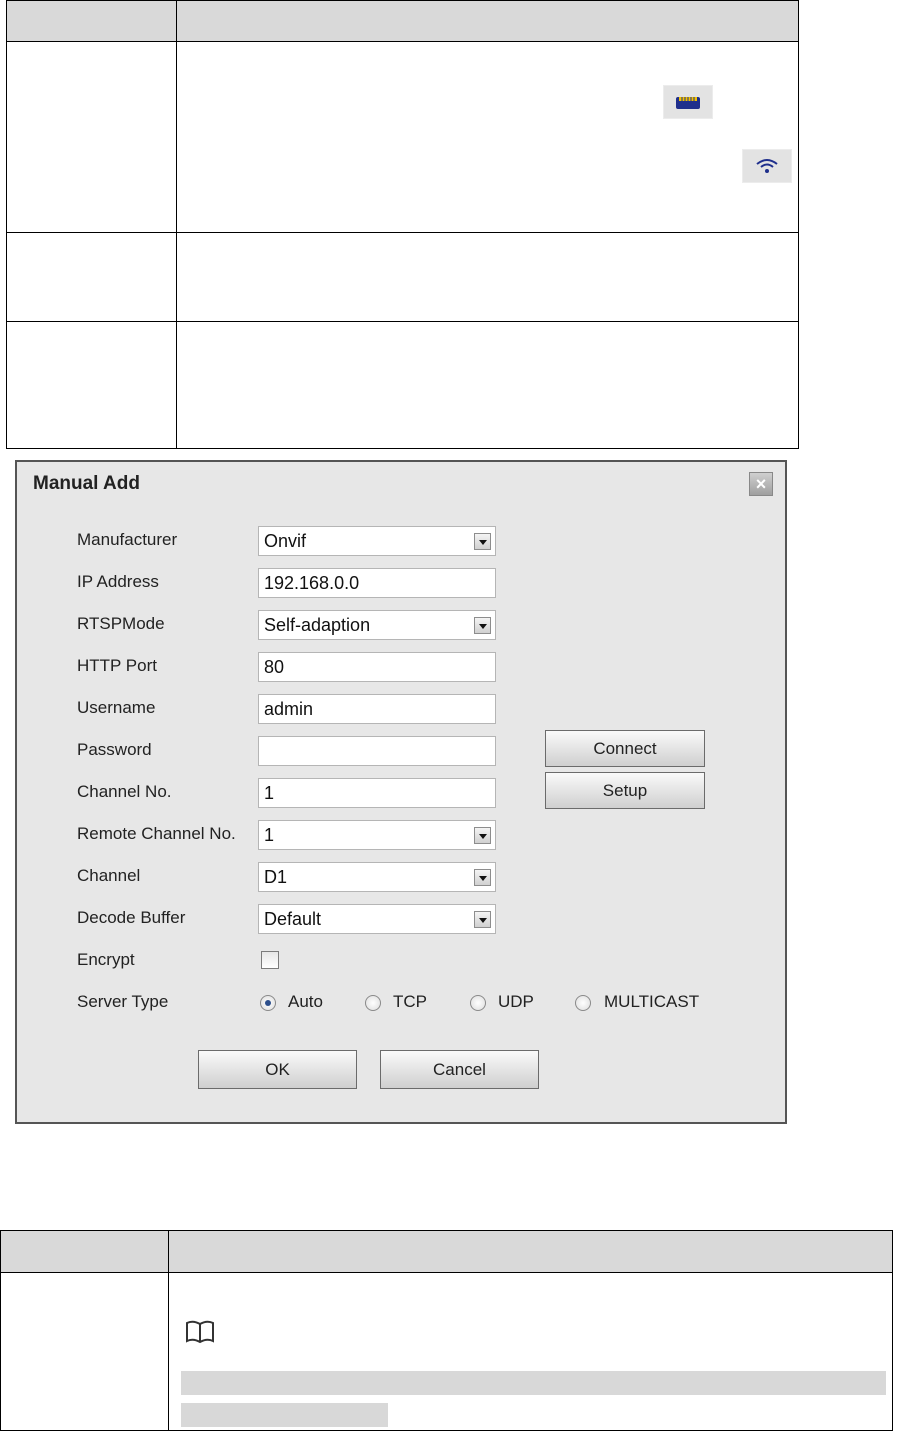 This screenshot has width=897, height=1431. I want to click on server-type-label: Server Type, so click(123, 1001).